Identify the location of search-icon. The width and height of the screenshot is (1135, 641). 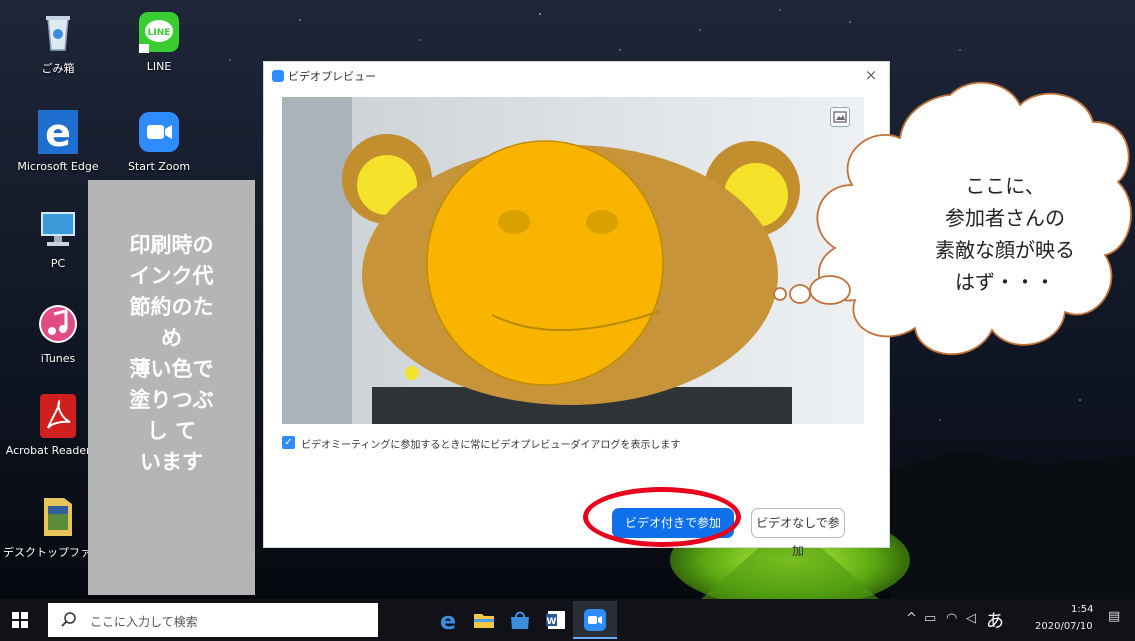
(68, 619).